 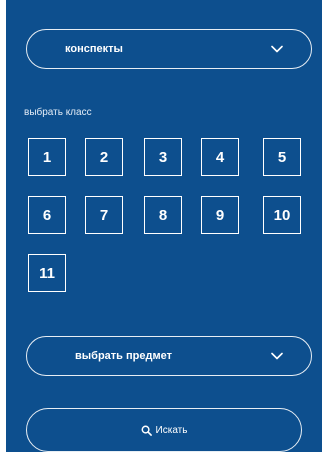 What do you see at coordinates (104, 215) in the screenshot?
I see `grade-button-7: 7` at bounding box center [104, 215].